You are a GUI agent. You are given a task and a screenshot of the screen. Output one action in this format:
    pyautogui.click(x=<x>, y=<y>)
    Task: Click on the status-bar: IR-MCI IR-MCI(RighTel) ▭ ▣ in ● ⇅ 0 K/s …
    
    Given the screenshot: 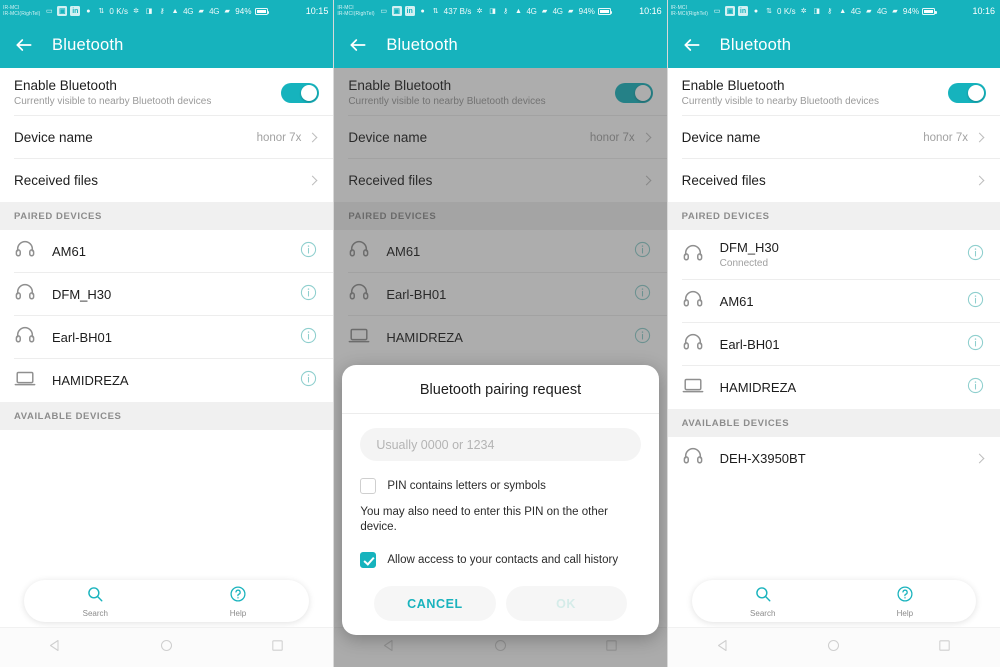 What is the action you would take?
    pyautogui.click(x=833, y=11)
    